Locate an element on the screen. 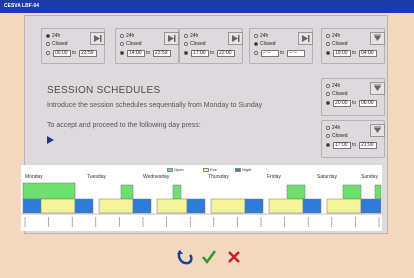 The image size is (414, 278). play-arrow-icon is located at coordinates (50, 140).